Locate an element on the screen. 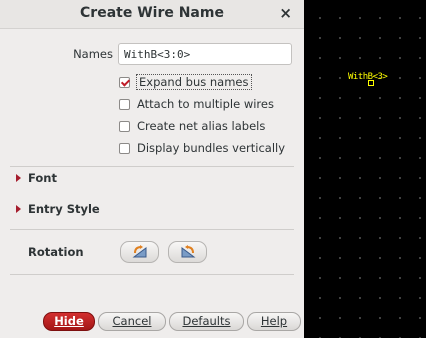 Image resolution: width=426 pixels, height=338 pixels. cancel-button: Cancel is located at coordinates (132, 321).